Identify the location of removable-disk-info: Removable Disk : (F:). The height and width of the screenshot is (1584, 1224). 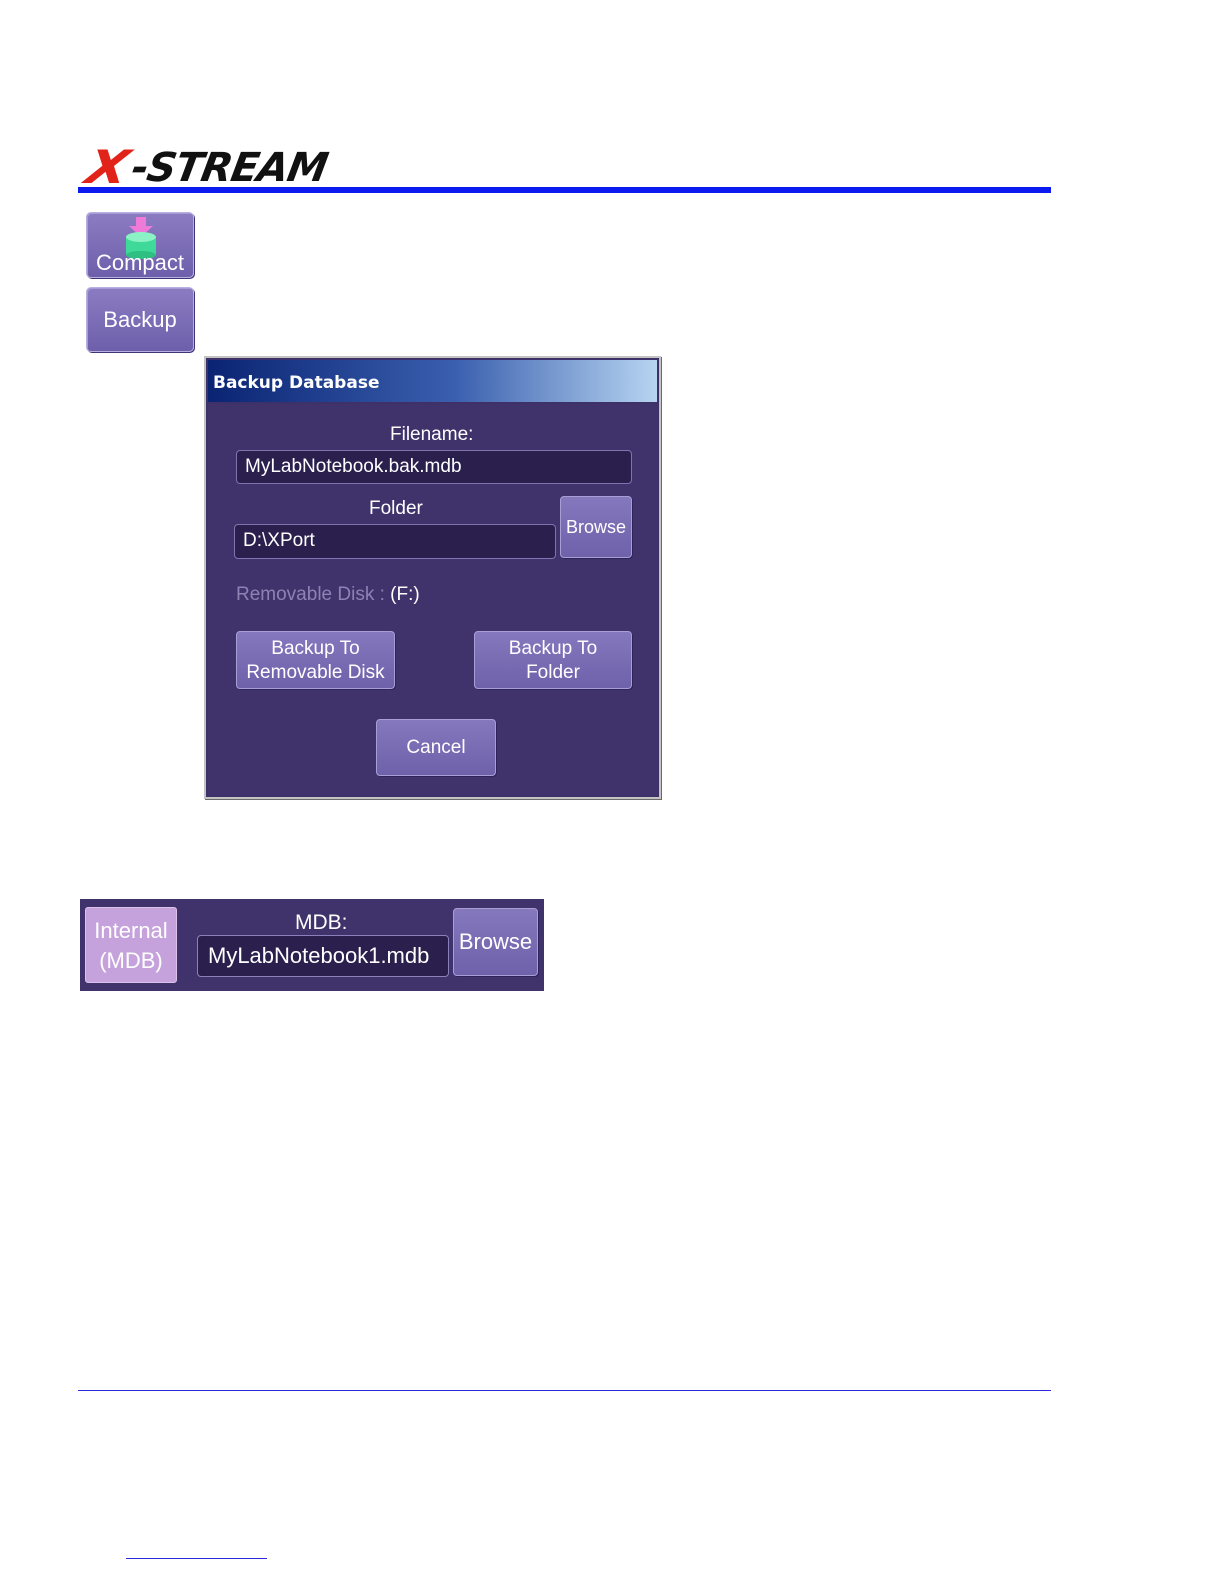
(328, 595).